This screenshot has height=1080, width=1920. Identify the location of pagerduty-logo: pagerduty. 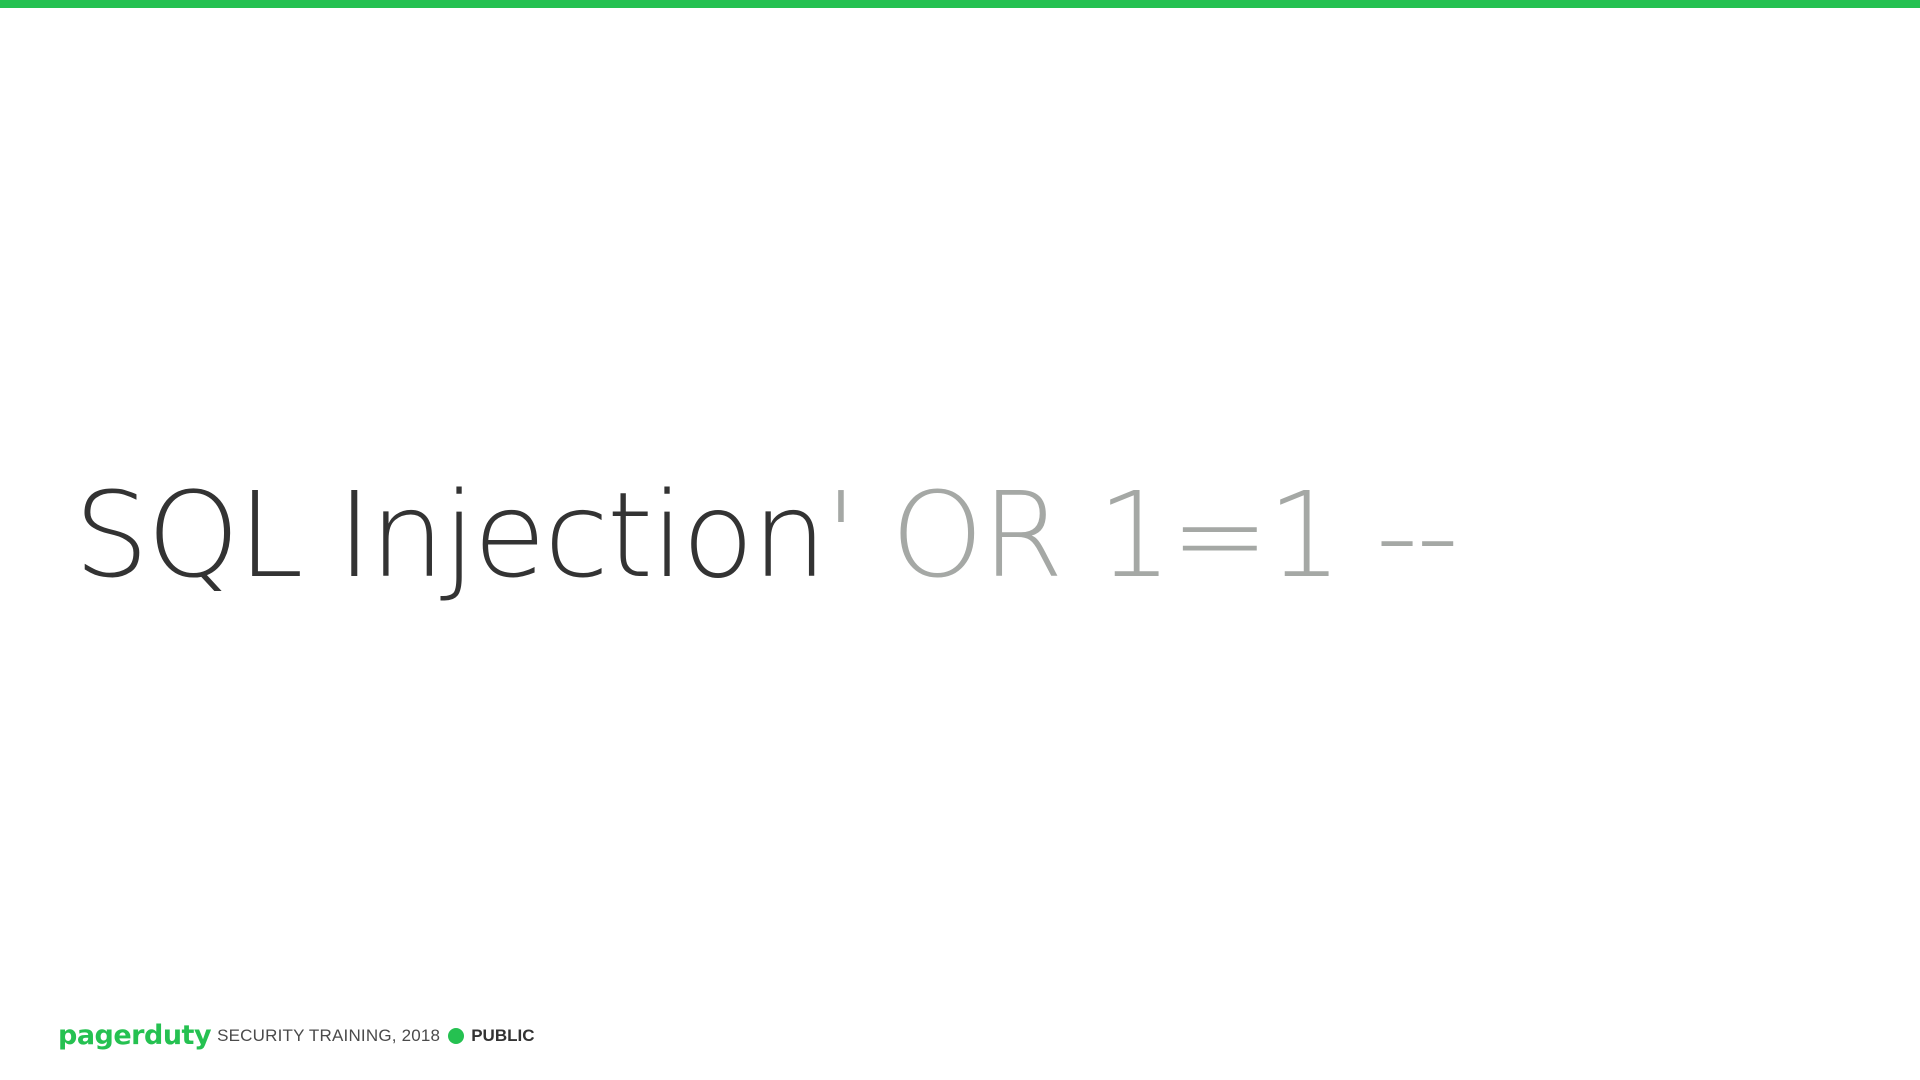
(135, 1035).